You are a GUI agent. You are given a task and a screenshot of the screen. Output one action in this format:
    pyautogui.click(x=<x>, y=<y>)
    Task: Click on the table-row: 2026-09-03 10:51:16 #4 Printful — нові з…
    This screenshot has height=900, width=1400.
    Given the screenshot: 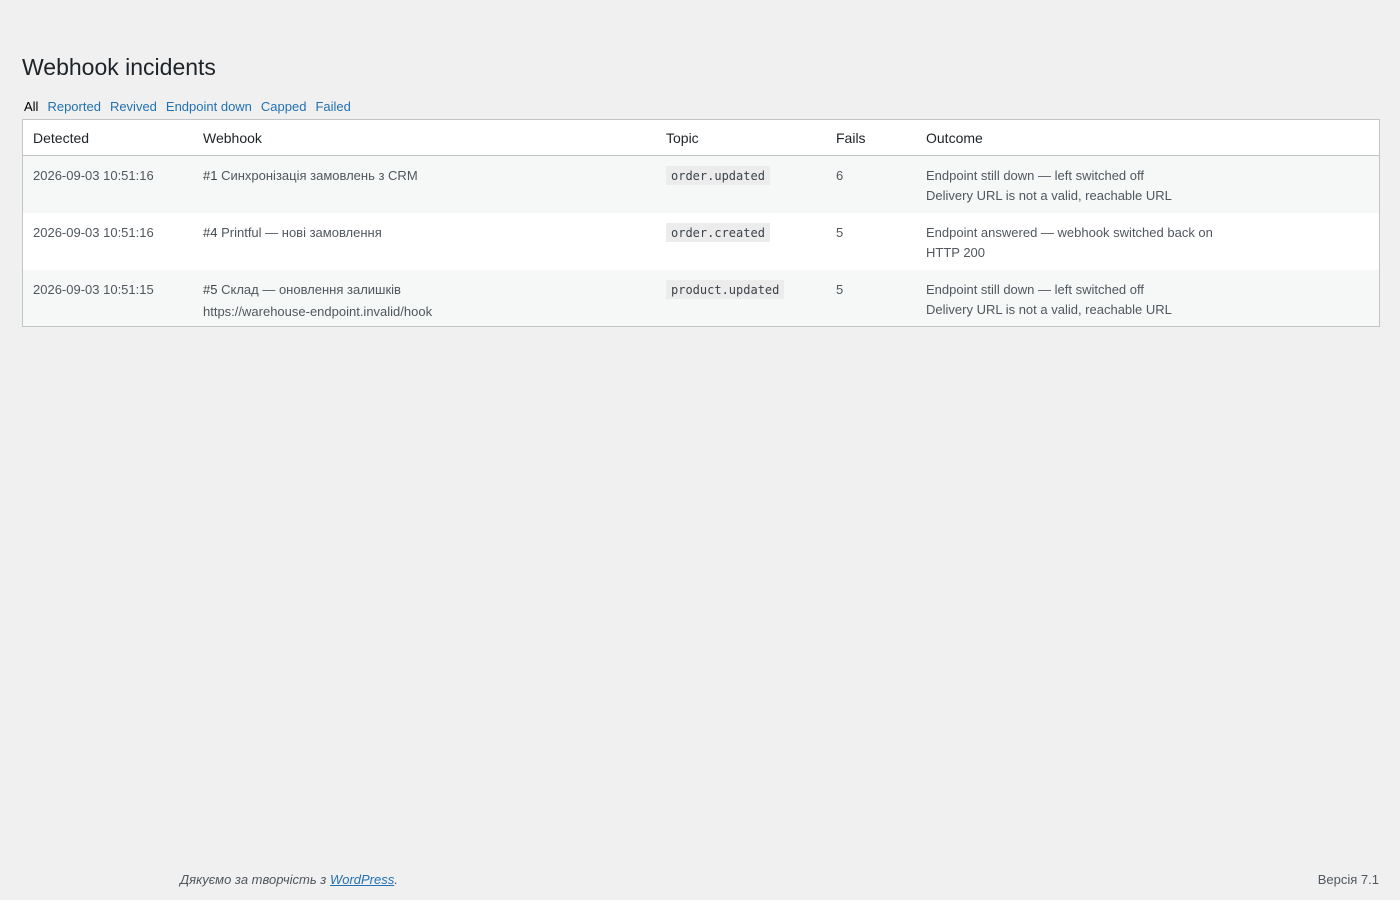 What is the action you would take?
    pyautogui.click(x=701, y=241)
    